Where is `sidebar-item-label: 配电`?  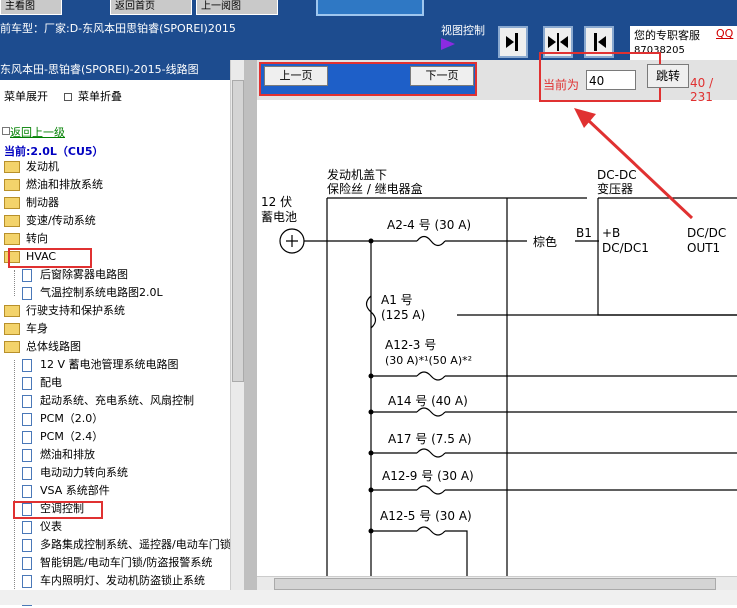
sidebar-item-label: 配电 is located at coordinates (51, 382).